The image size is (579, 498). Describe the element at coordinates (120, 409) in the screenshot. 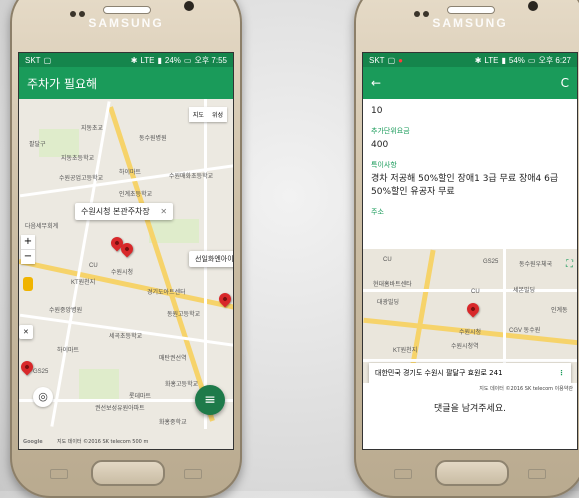

I see `map-label: 권선보성유원아파트` at that location.